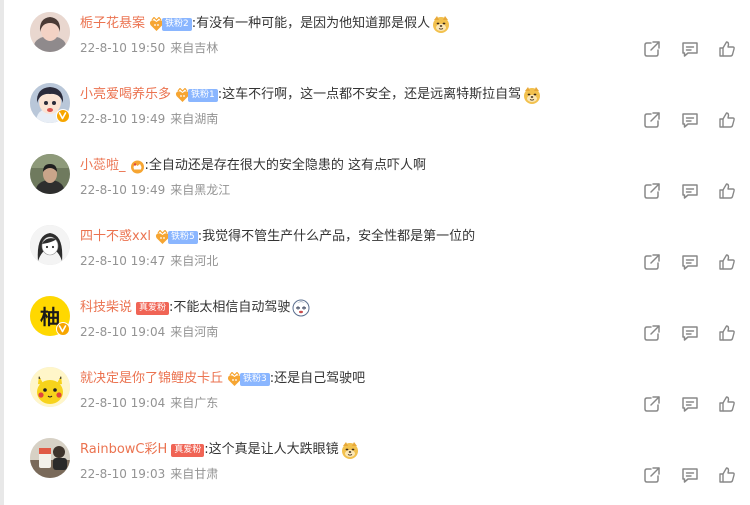 The image size is (750, 505). What do you see at coordinates (369, 94) in the screenshot?
I see `comment-text: :这车不行啊，这一点都不安全，还是远离特斯拉自驾` at bounding box center [369, 94].